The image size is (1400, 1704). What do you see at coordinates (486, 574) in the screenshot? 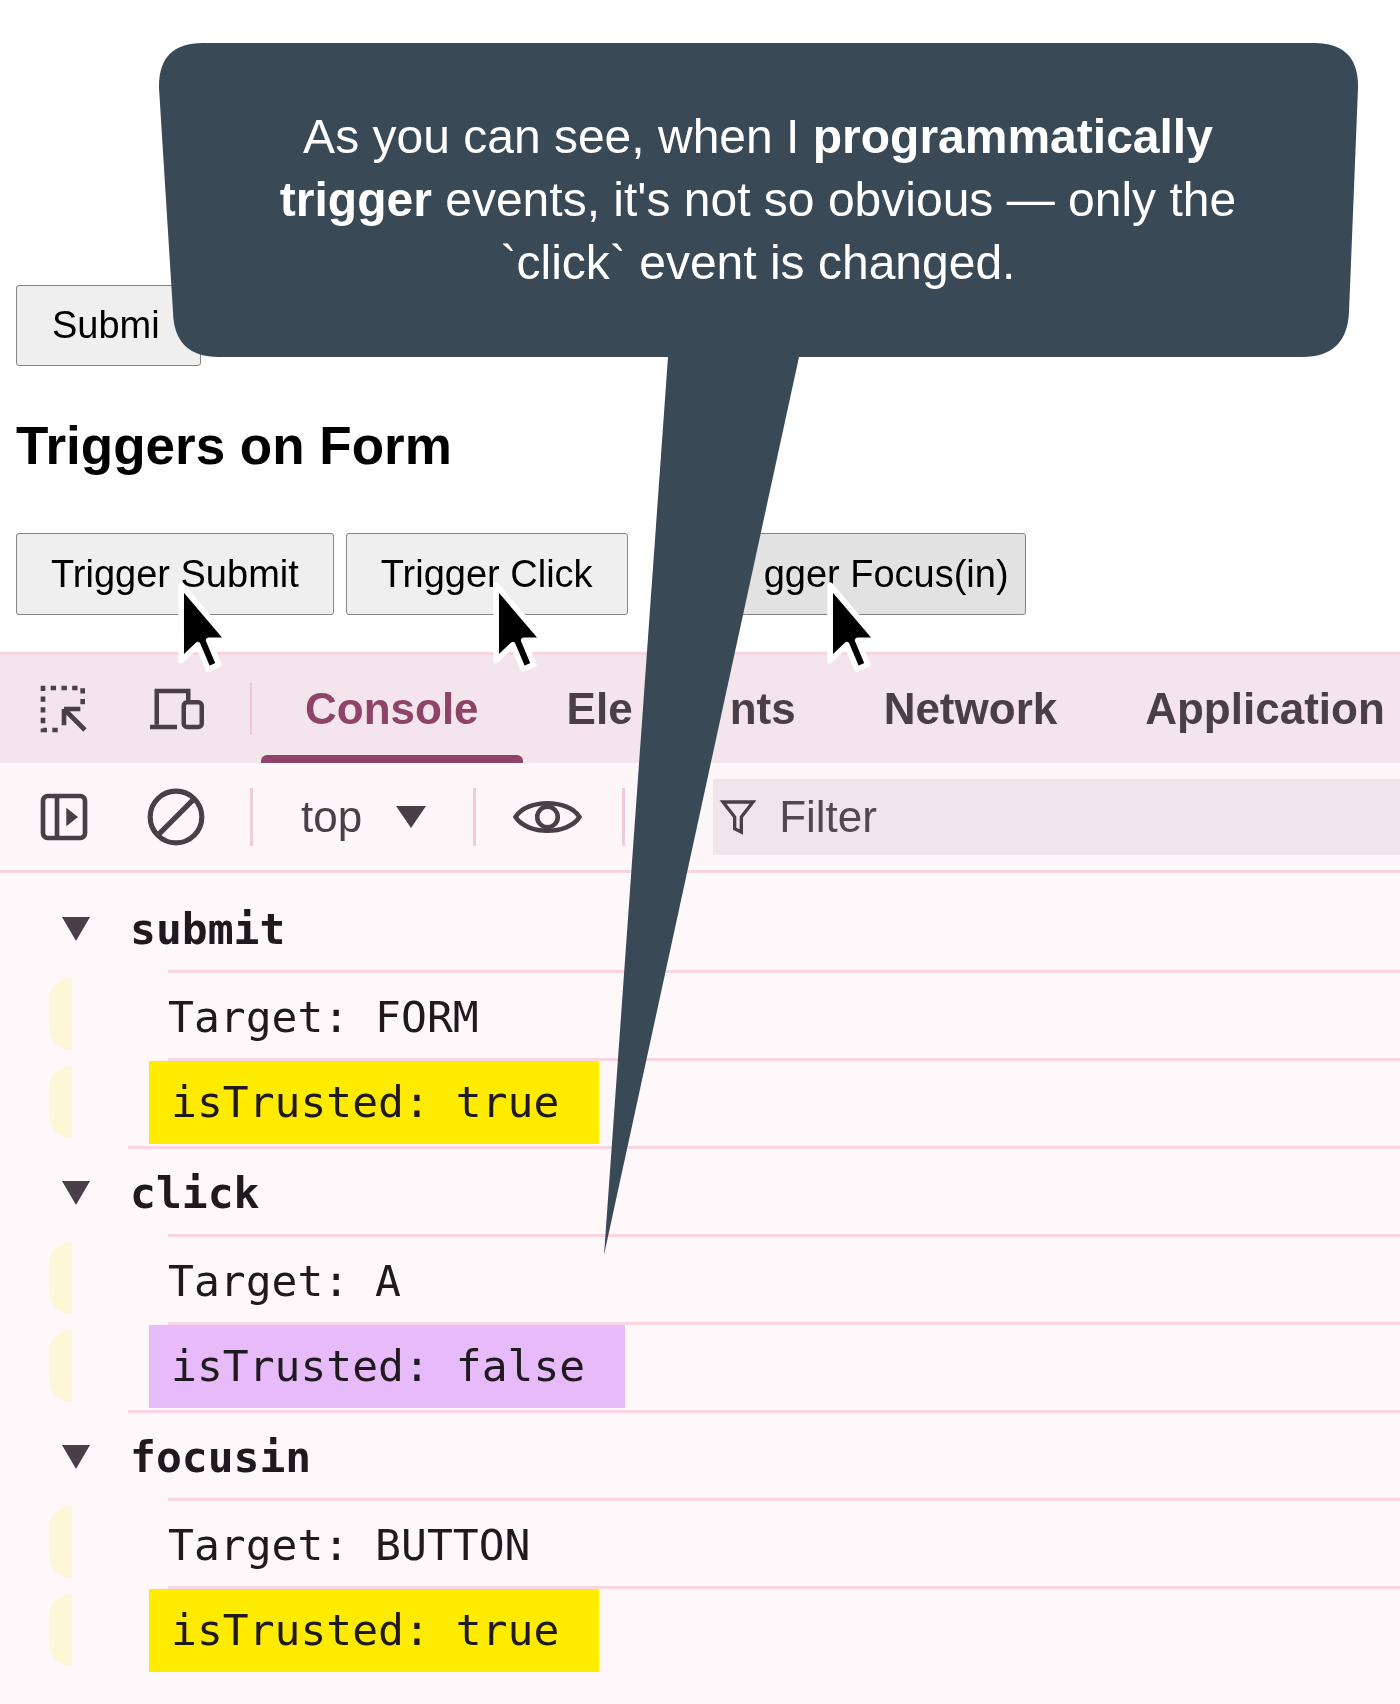
I see `trigger-button: Trigger Click` at bounding box center [486, 574].